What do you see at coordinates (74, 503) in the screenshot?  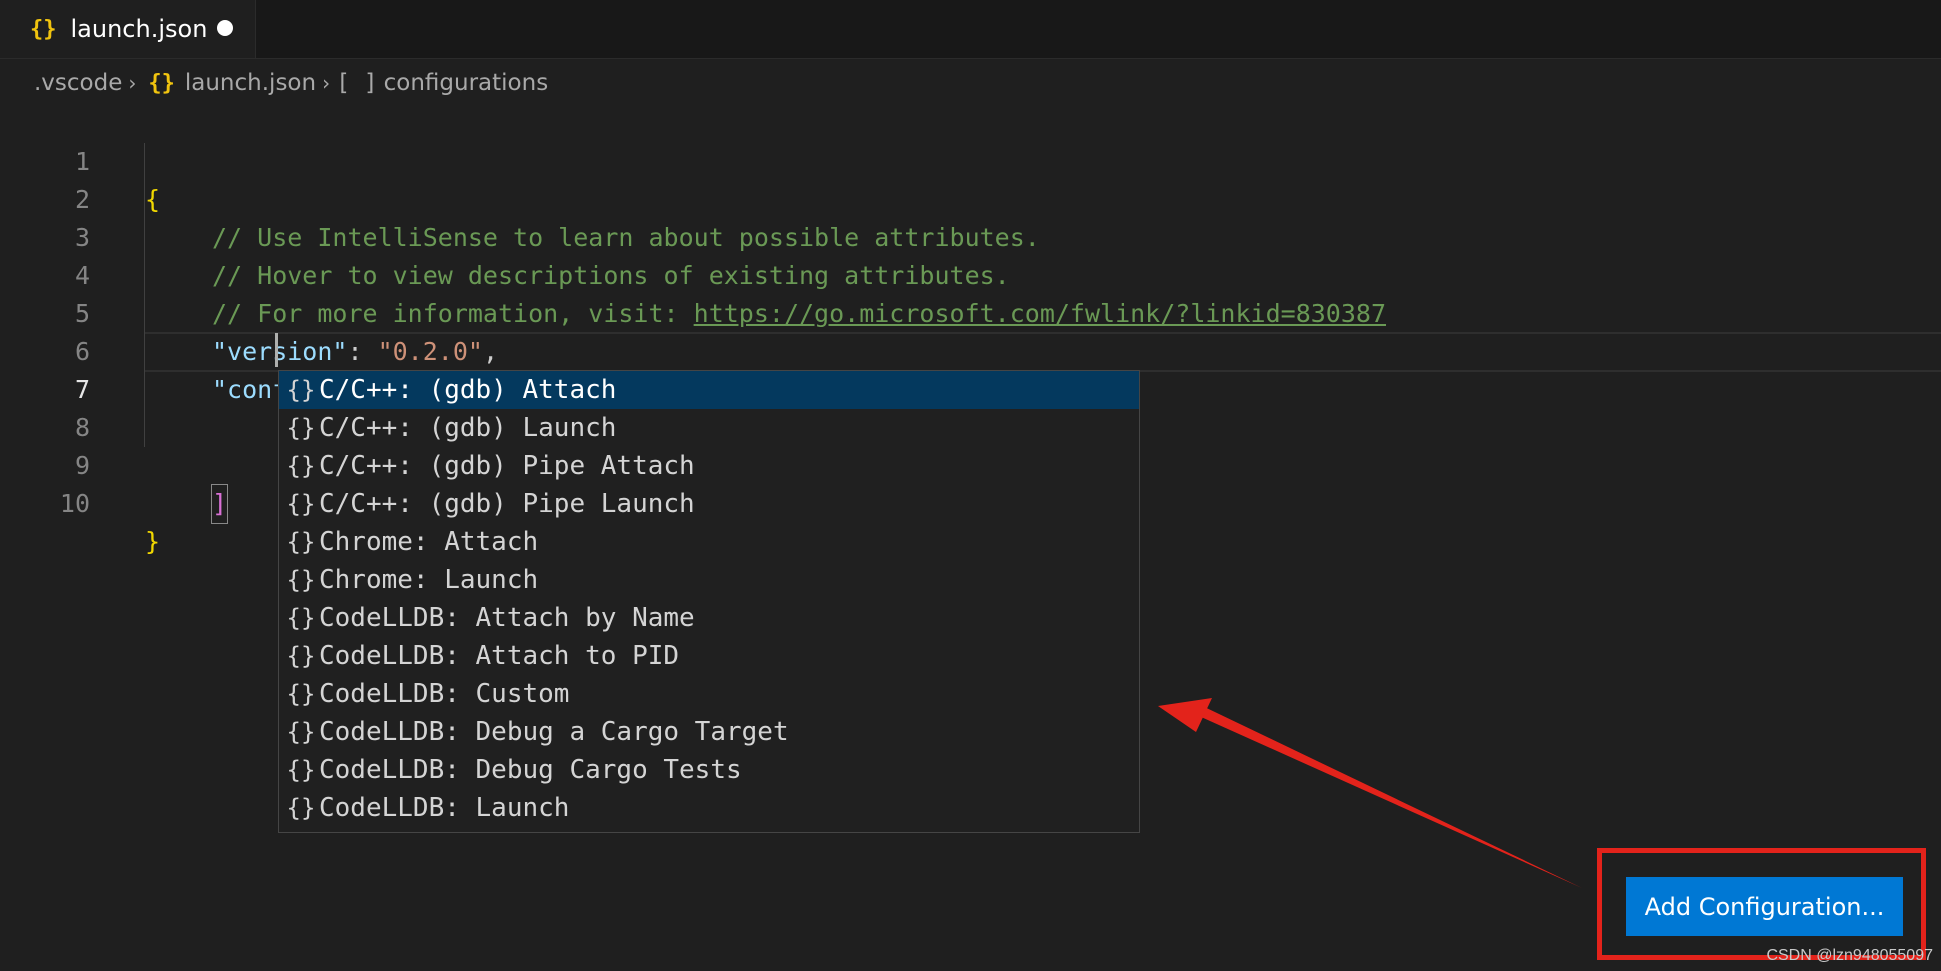 I see `line-number: 10` at bounding box center [74, 503].